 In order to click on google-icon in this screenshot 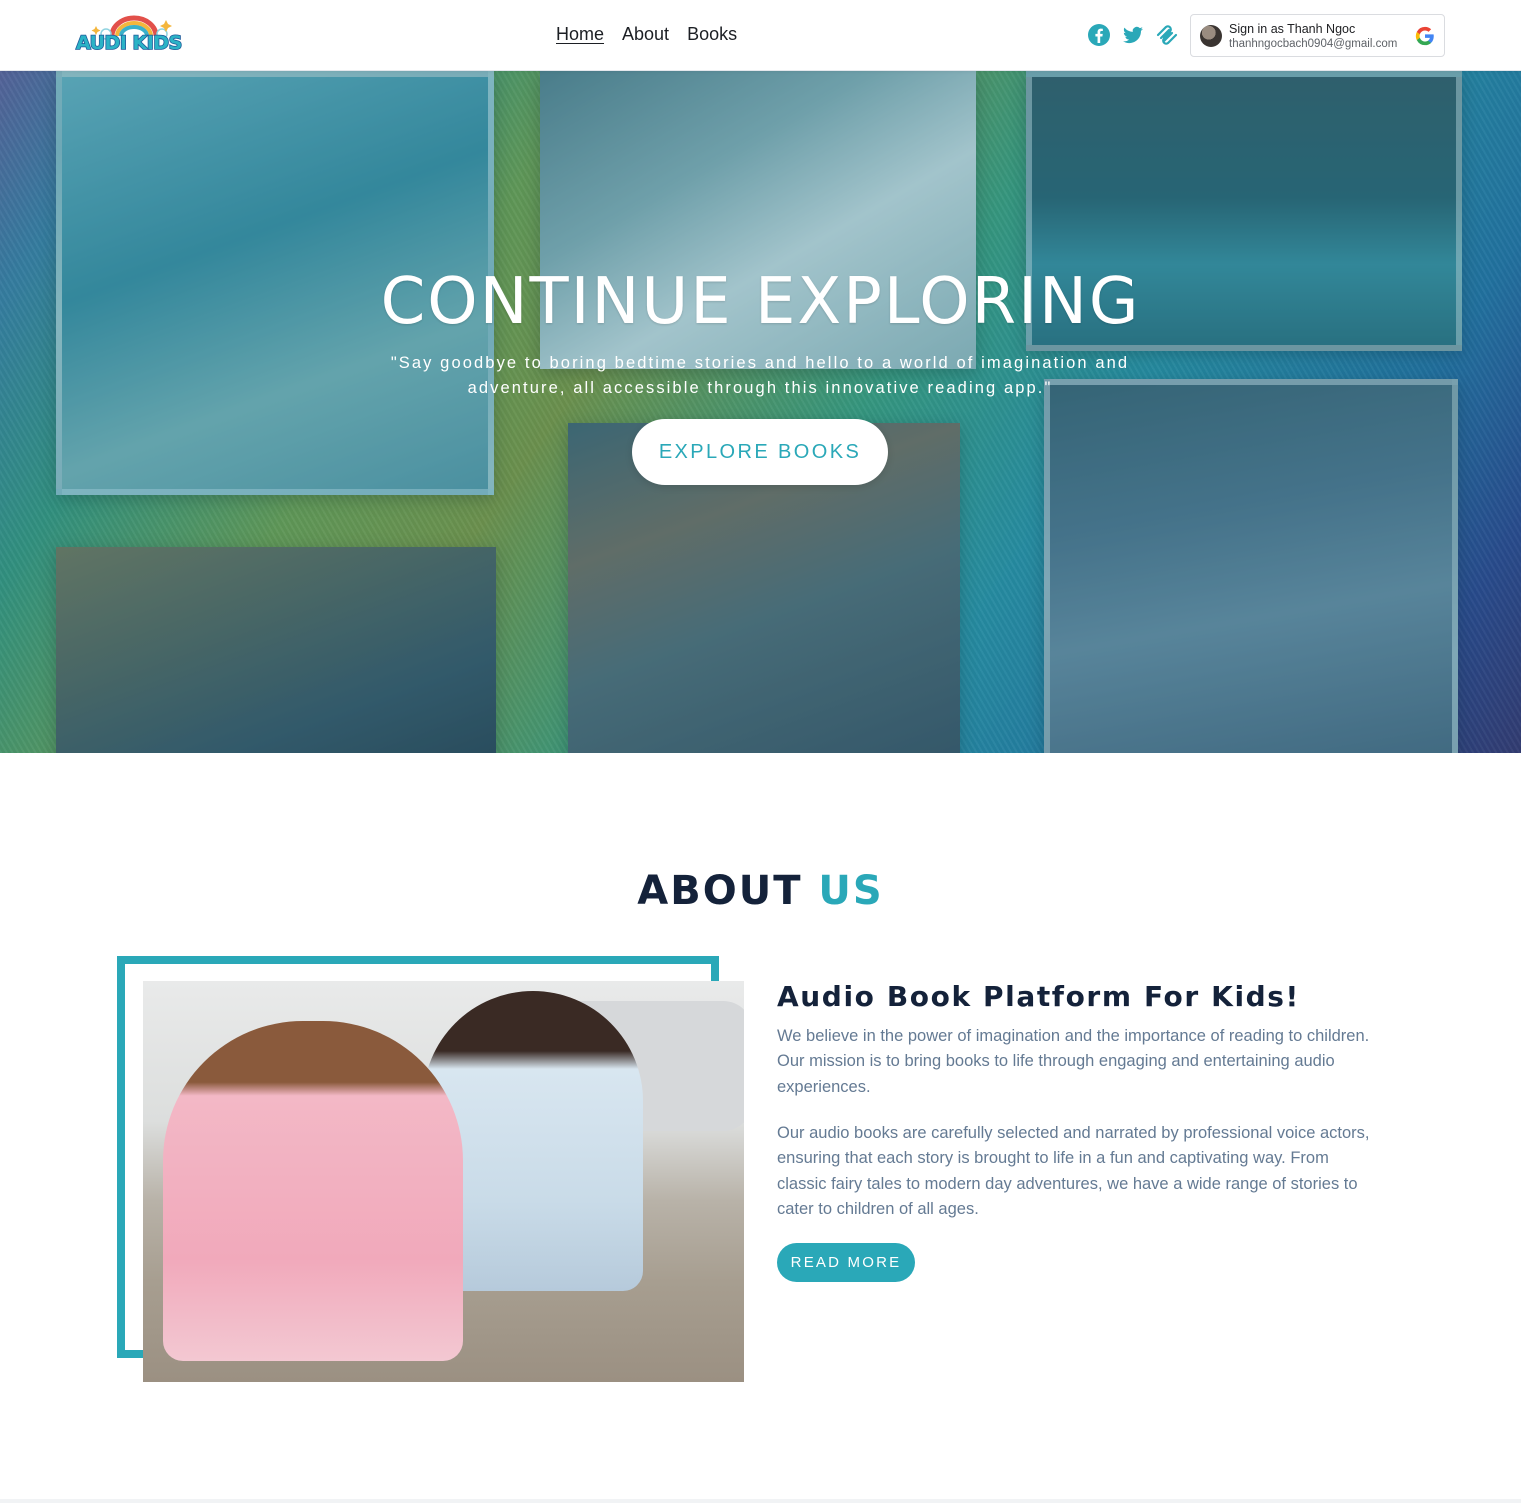, I will do `click(1424, 36)`.